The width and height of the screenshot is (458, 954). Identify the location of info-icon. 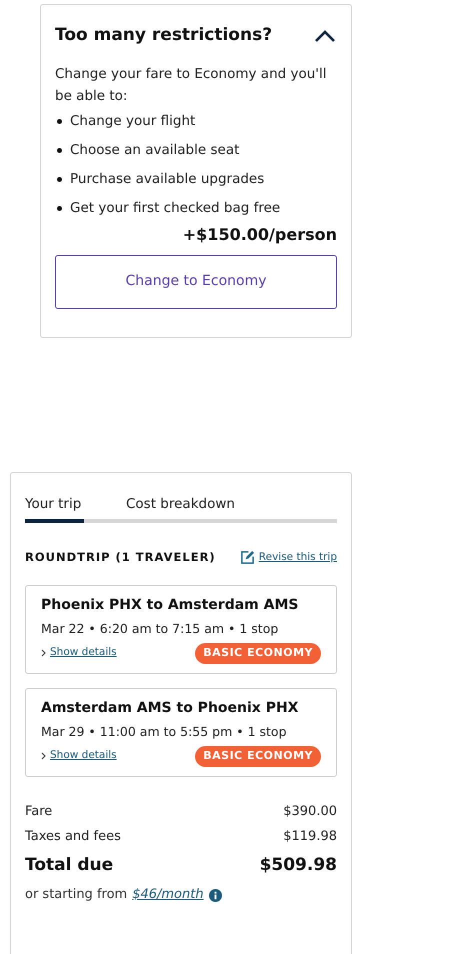
(215, 895).